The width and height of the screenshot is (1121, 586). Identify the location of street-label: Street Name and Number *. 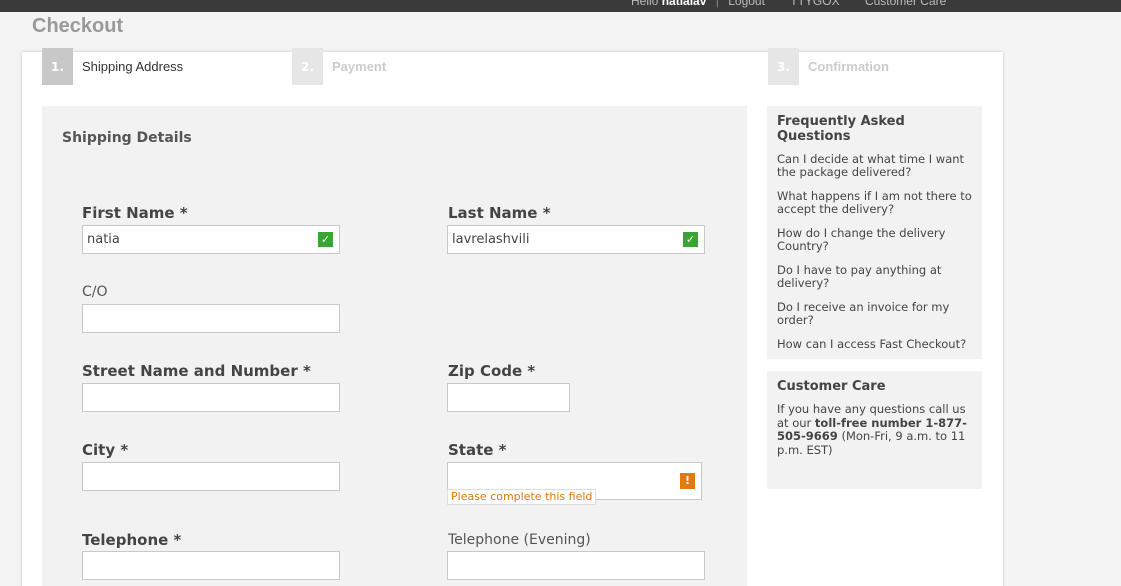
(196, 371).